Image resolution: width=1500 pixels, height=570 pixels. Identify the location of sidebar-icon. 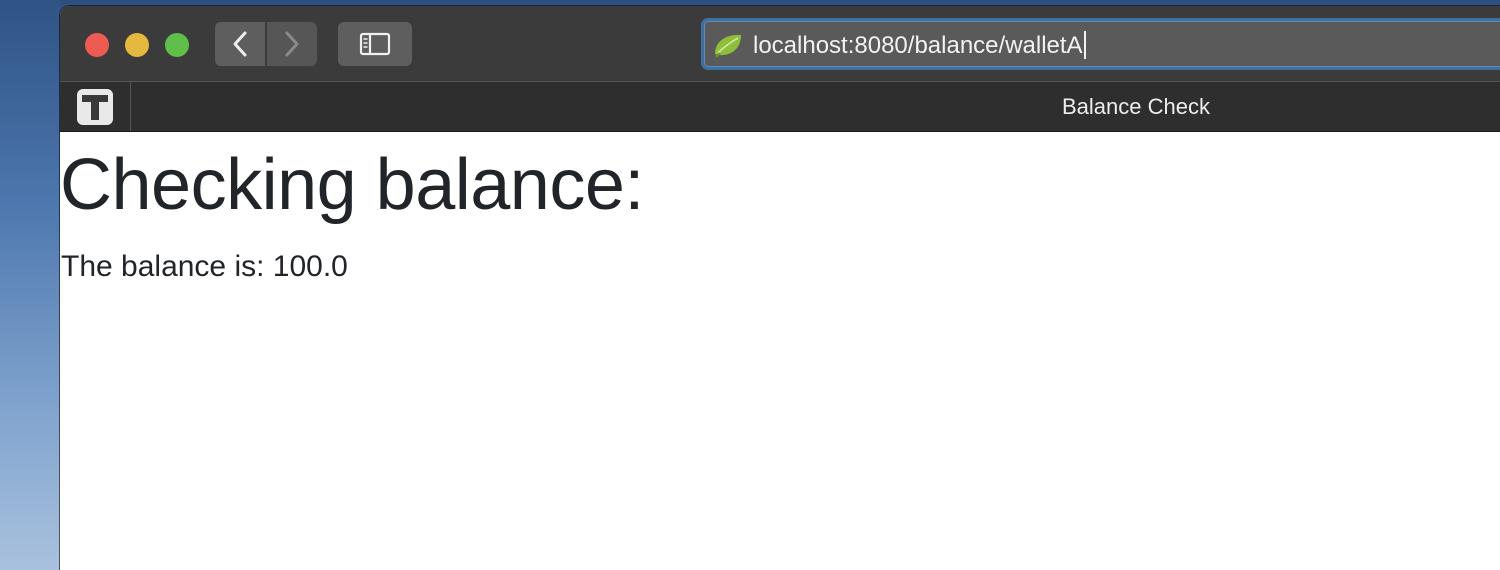
(375, 44).